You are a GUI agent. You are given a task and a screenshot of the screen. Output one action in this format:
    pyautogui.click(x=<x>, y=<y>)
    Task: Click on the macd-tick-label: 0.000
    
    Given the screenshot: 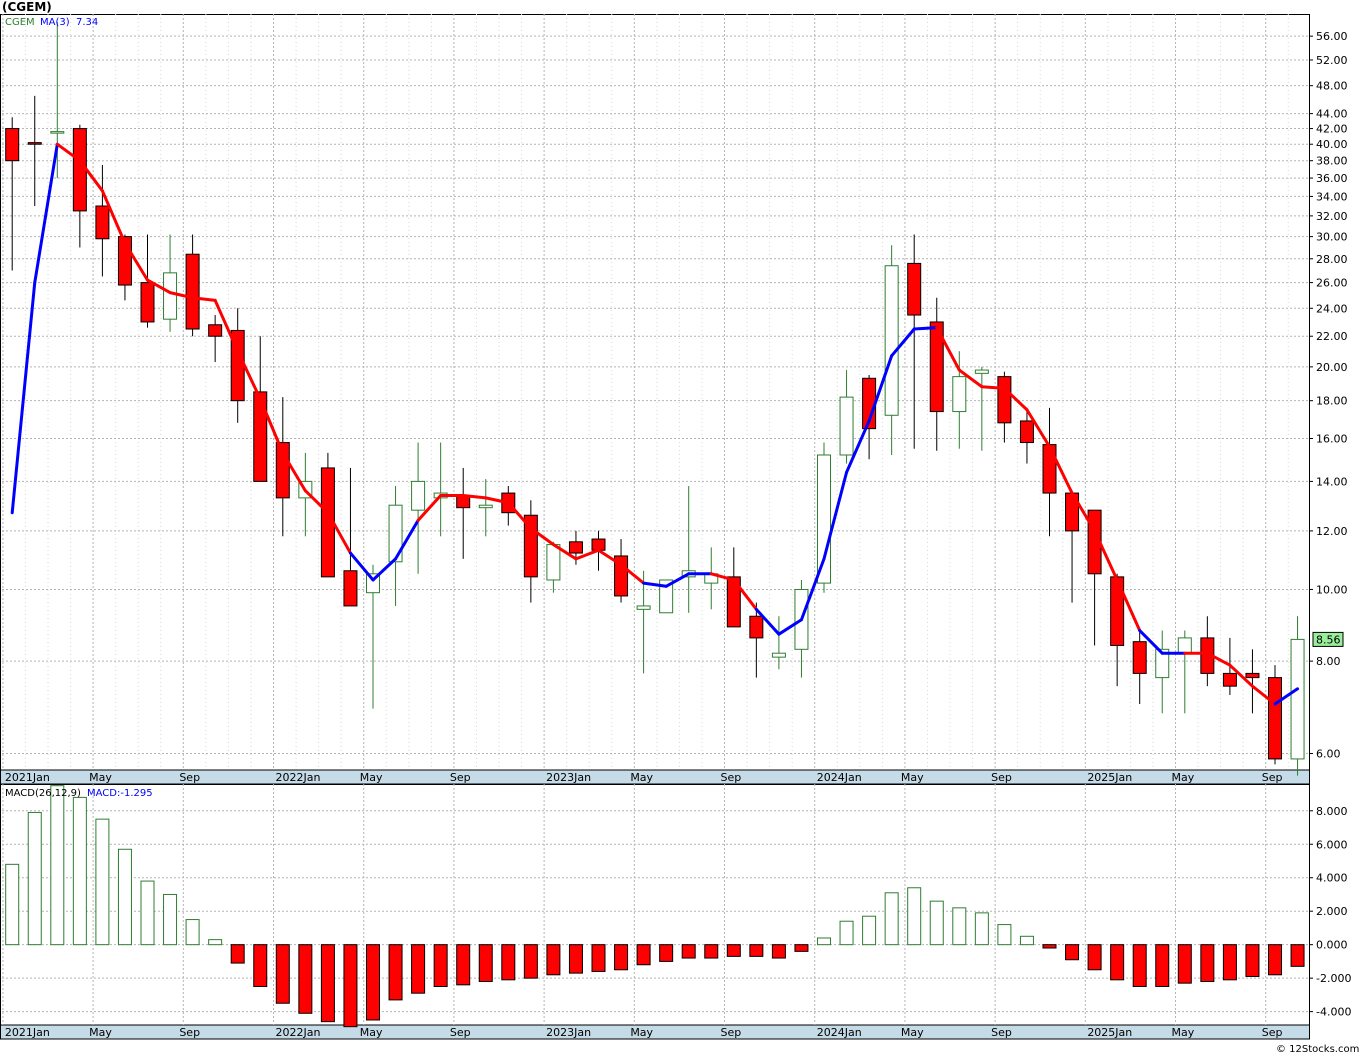 What is the action you would take?
    pyautogui.click(x=1332, y=945)
    